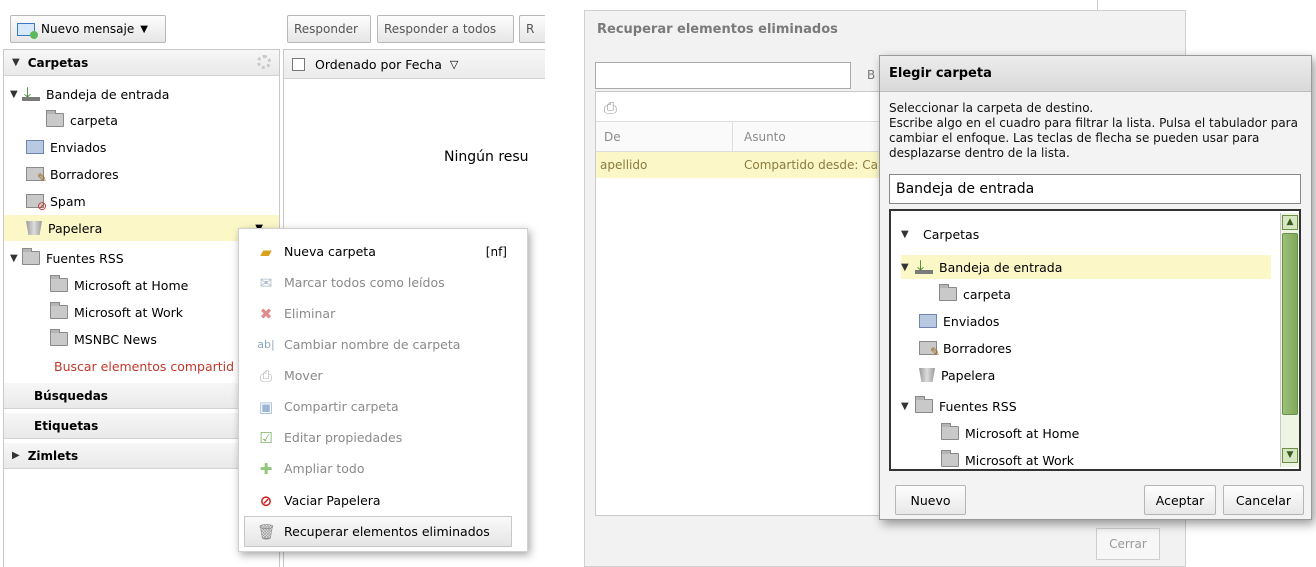  I want to click on select-all-checkbox, so click(298, 64).